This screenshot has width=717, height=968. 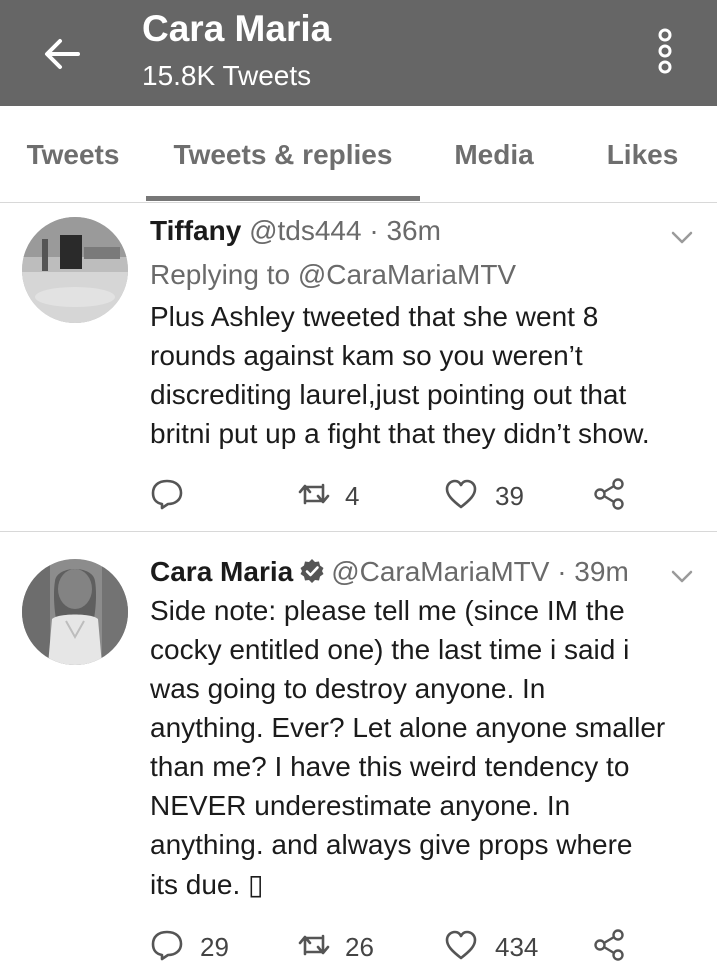 I want to click on tab-tweets: Tweets, so click(x=73, y=154).